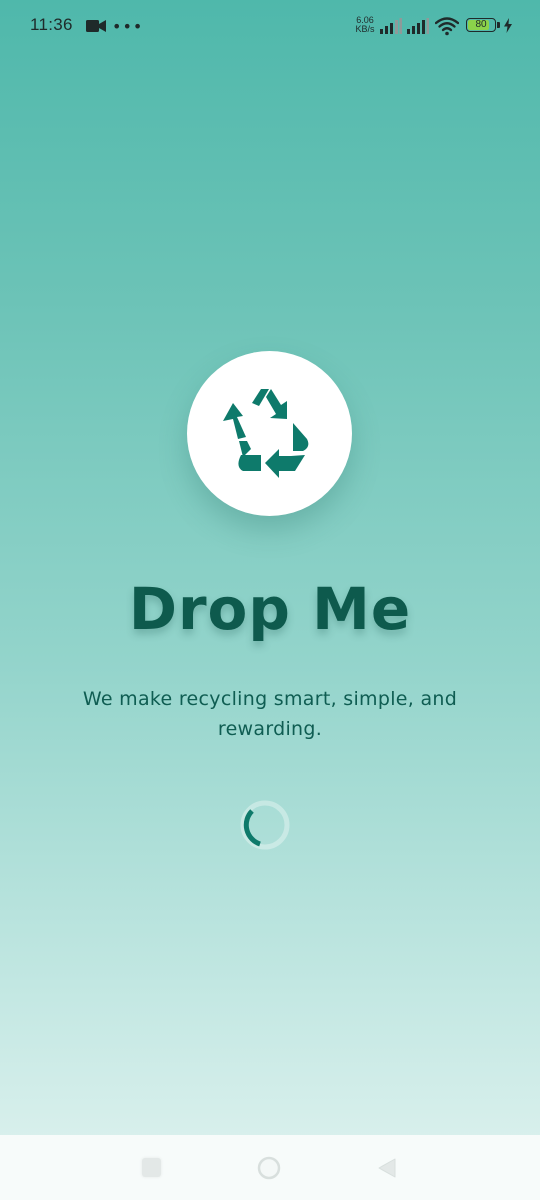 The height and width of the screenshot is (1200, 540). Describe the element at coordinates (270, 26) in the screenshot. I see `status-bar: 11:36 ••• 6.06 KB/s 80` at that location.